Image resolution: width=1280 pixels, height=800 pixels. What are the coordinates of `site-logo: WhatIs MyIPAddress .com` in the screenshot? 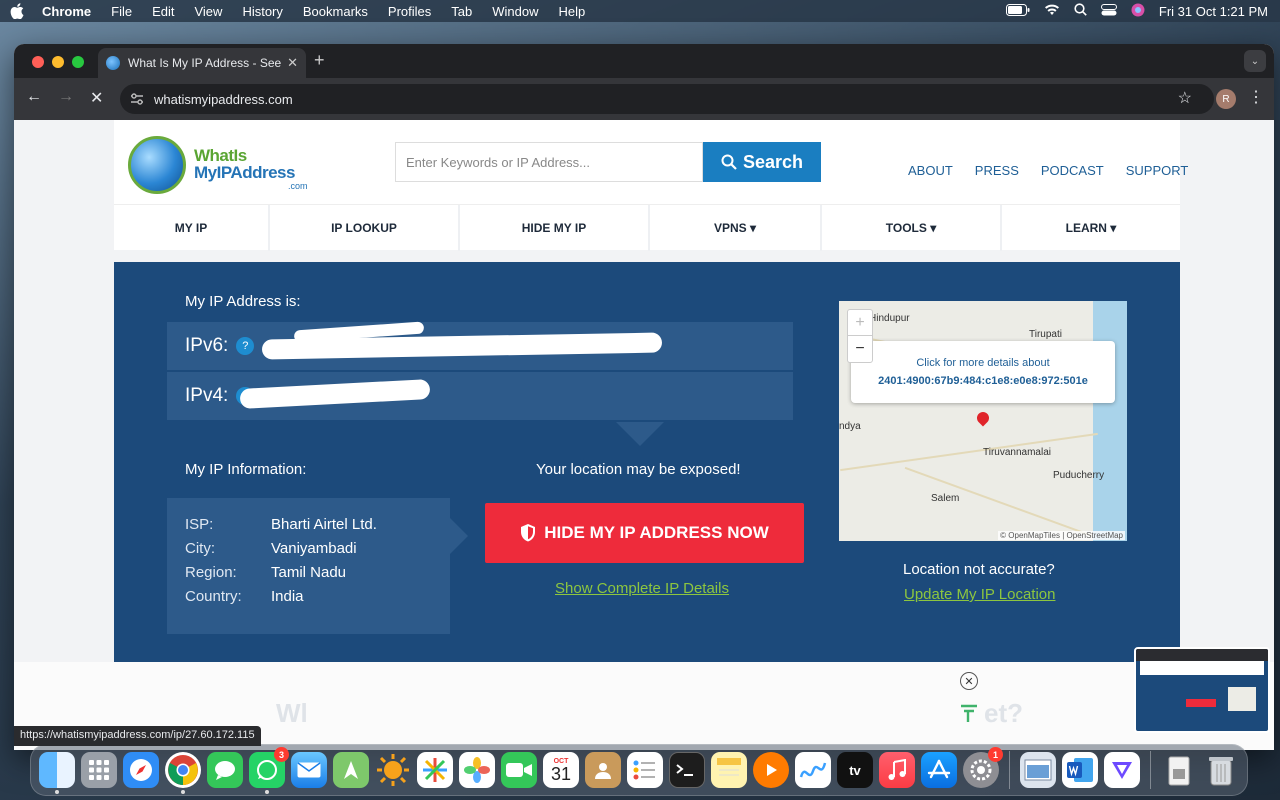 It's located at (223, 167).